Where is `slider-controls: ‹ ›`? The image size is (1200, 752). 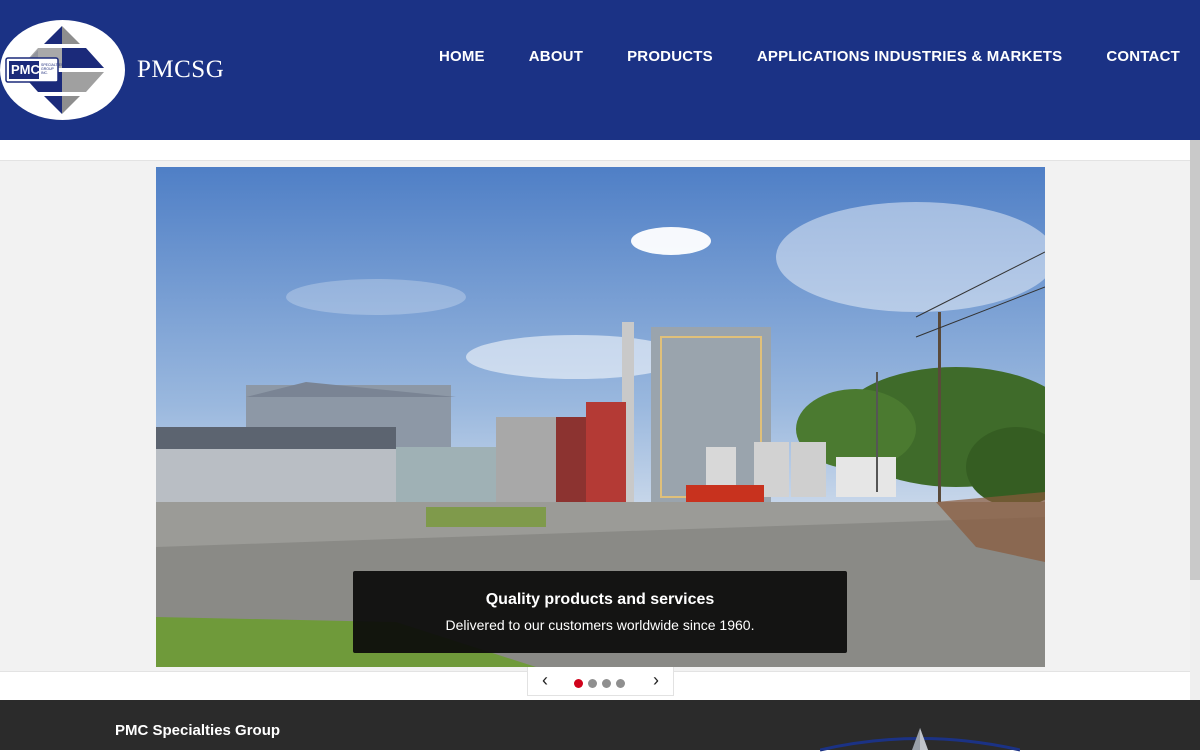 slider-controls: ‹ › is located at coordinates (600, 681).